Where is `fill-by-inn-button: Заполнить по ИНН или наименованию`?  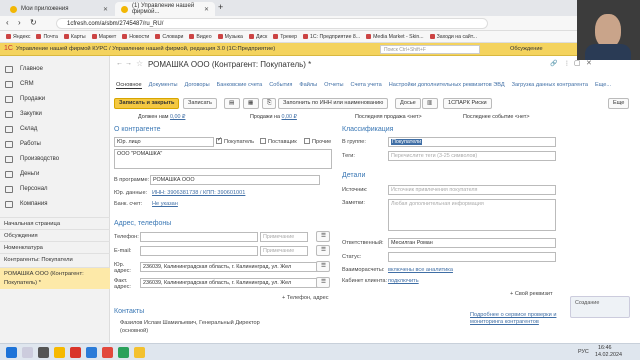
fill-by-inn-button: Заполнить по ИНН или наименованию is located at coordinates (333, 103).